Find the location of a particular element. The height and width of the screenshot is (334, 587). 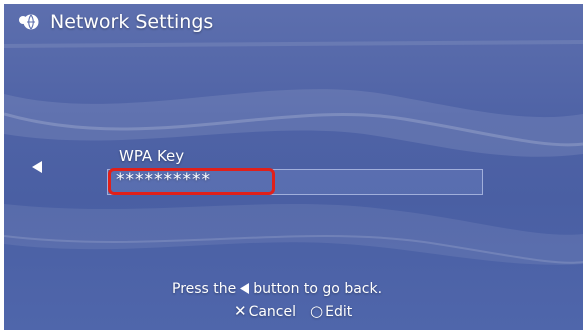

circle-icon: ○ is located at coordinates (317, 311).